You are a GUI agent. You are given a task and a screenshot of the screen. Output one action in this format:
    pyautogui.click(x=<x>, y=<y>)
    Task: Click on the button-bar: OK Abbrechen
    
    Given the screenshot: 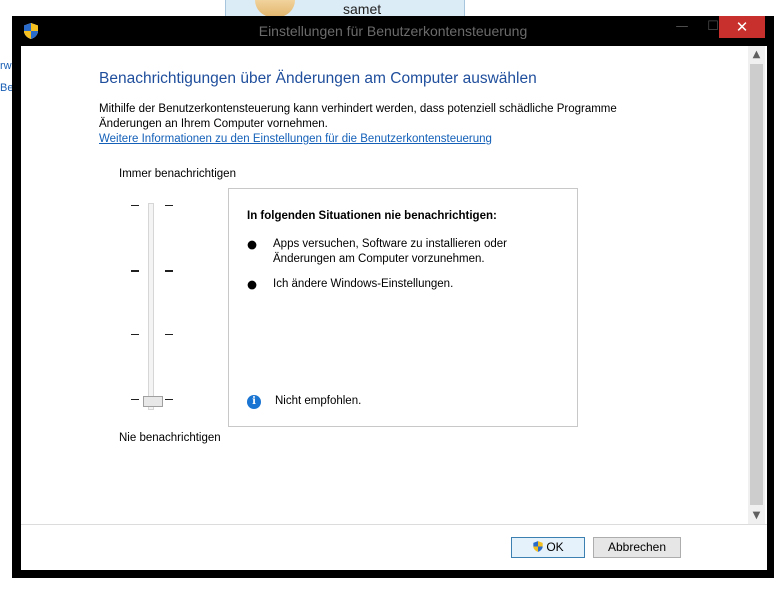 What is the action you would take?
    pyautogui.click(x=394, y=547)
    